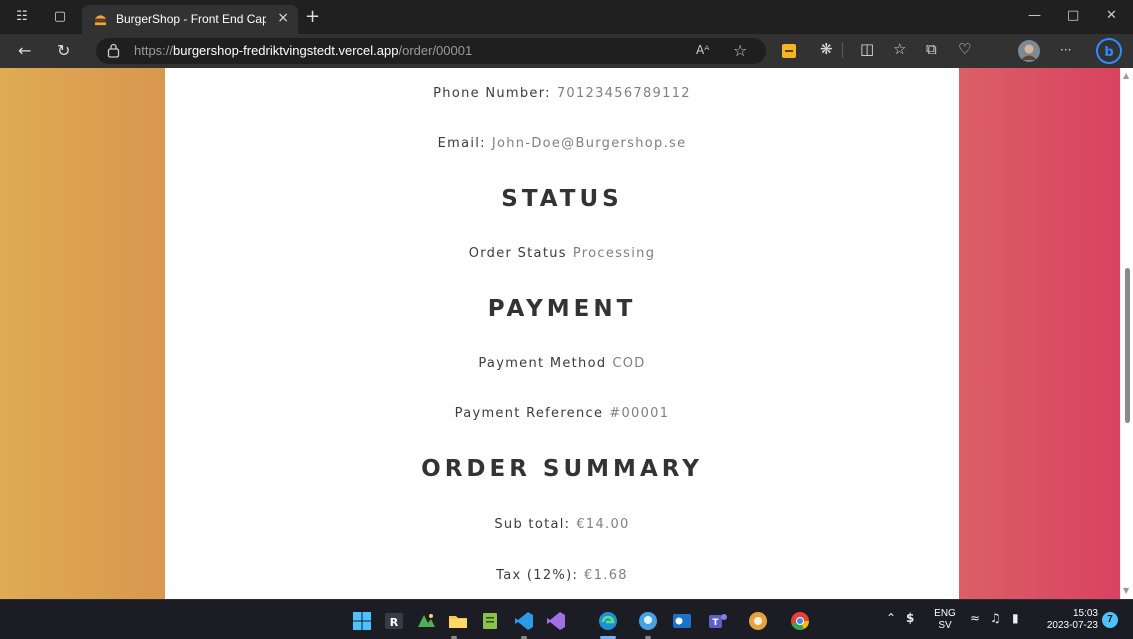 Image resolution: width=1133 pixels, height=639 pixels. Describe the element at coordinates (461, 143) in the screenshot. I see `email-label: Email:` at that location.